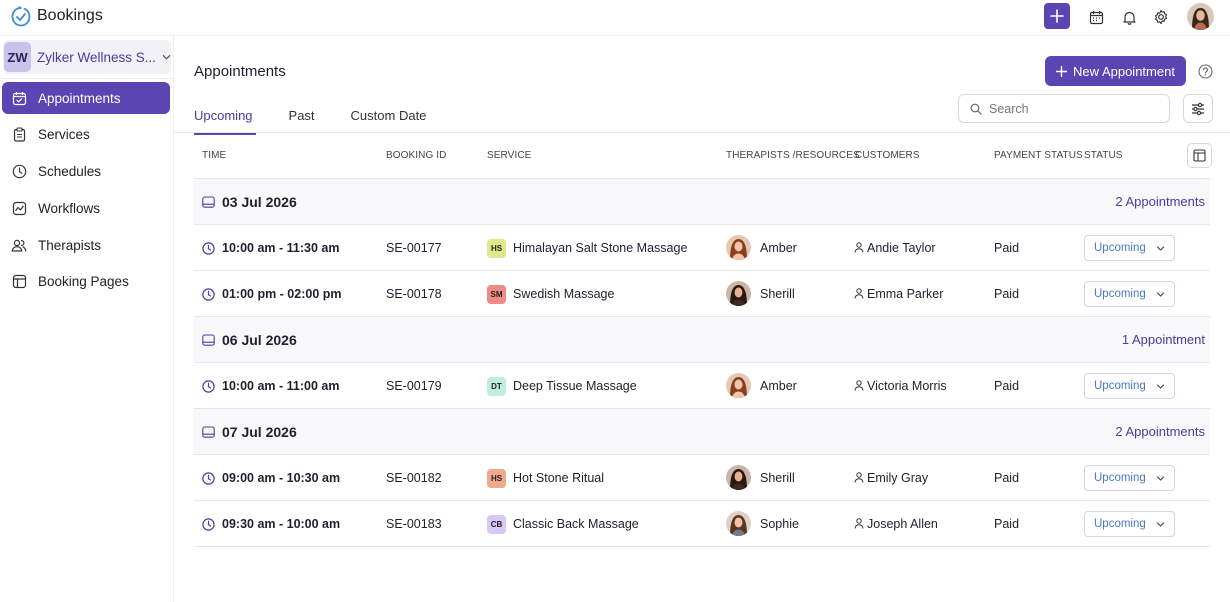 This screenshot has height=602, width=1230. Describe the element at coordinates (496, 478) in the screenshot. I see `service-badge: HS` at that location.